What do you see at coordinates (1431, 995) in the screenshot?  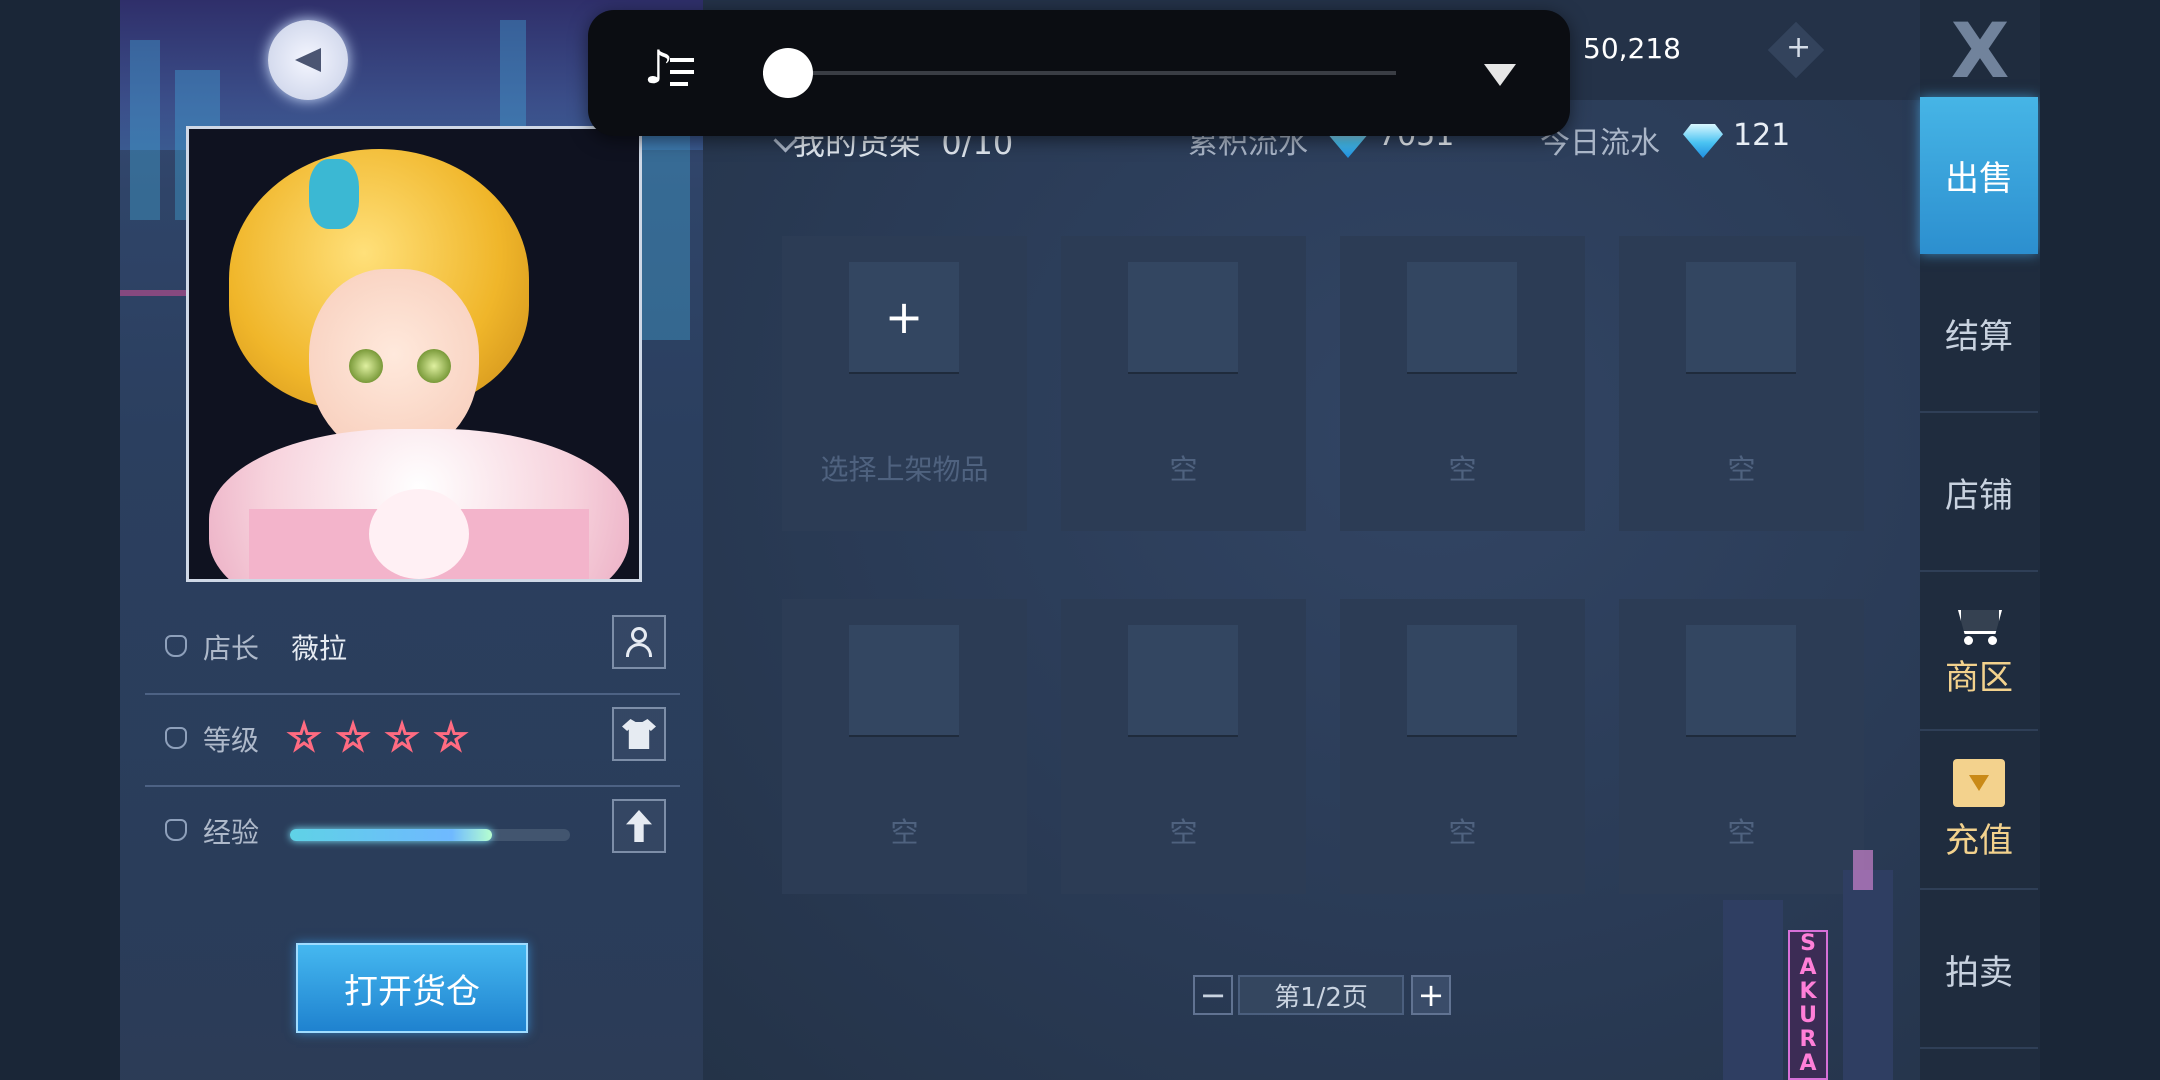 I see `page-next-button: +` at bounding box center [1431, 995].